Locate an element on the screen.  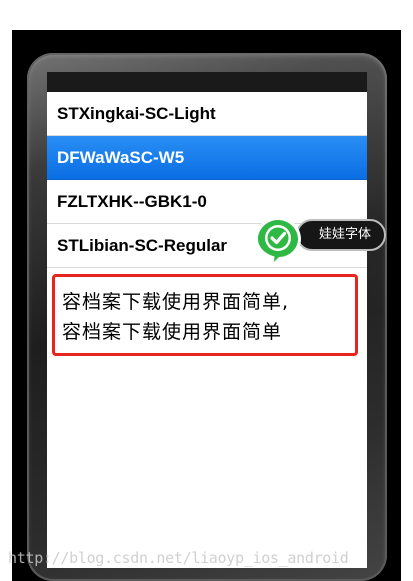
preview-text-line-1: 容档案下载使用界面简单, is located at coordinates (176, 302).